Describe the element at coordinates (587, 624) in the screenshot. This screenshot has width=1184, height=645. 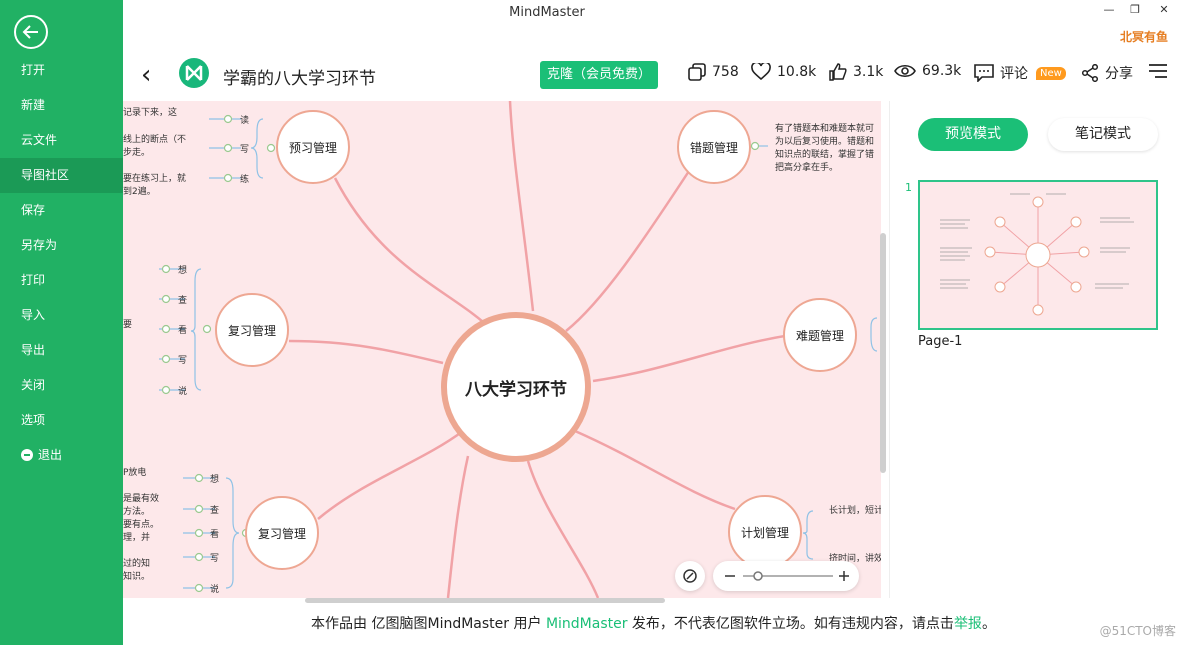
I see `author-link: MindMaster` at that location.